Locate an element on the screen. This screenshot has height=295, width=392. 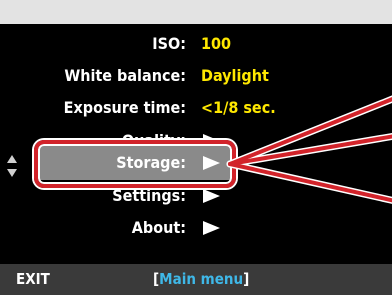
screen-title: [Main menu] is located at coordinates (201, 279).